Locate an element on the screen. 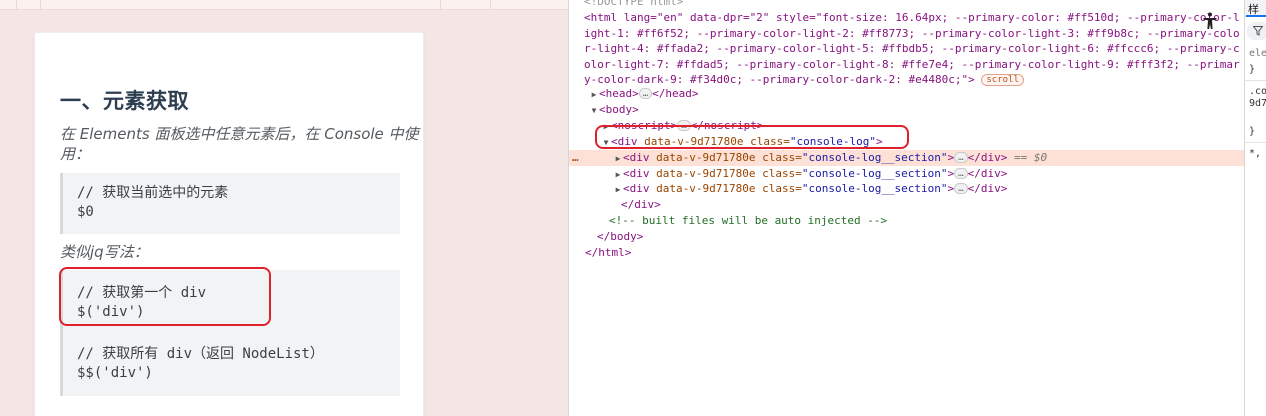 Image resolution: width=1266 pixels, height=416 pixels. tree-node-div-close: </div> is located at coordinates (932, 205).